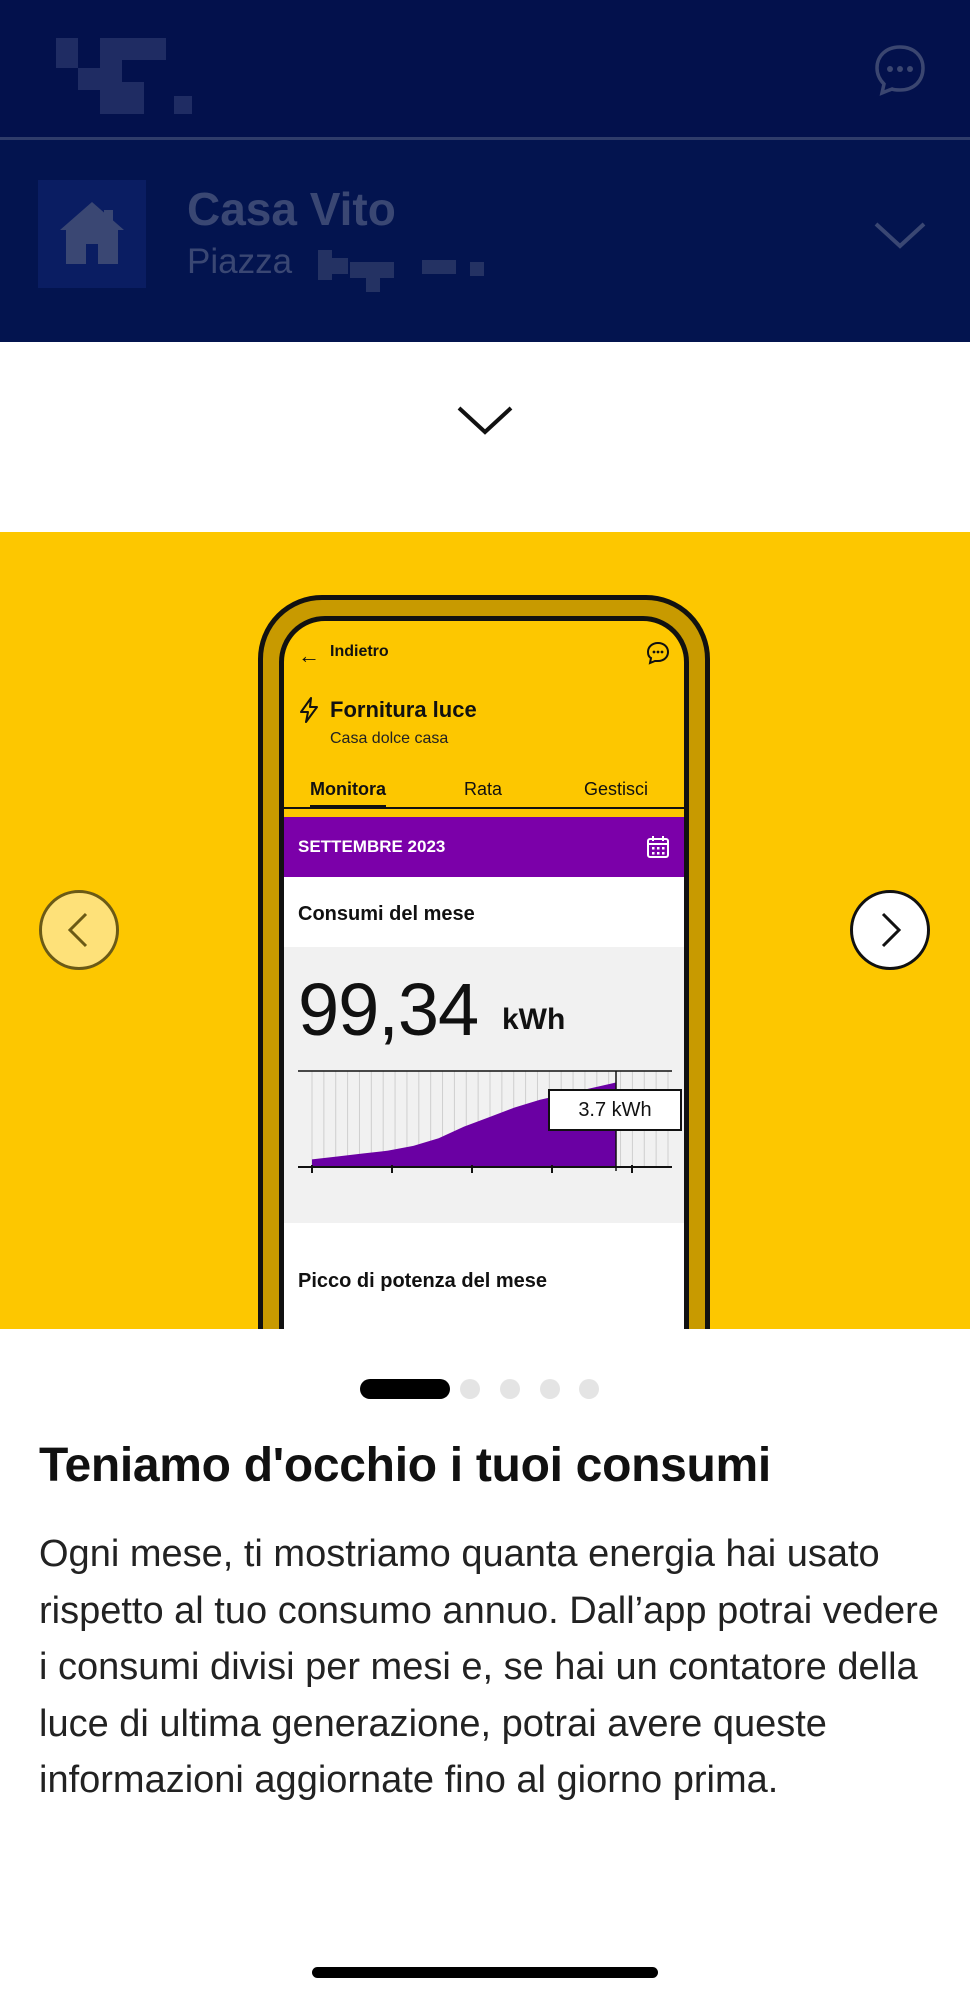 The width and height of the screenshot is (970, 2000). I want to click on home-icon, so click(92, 233).